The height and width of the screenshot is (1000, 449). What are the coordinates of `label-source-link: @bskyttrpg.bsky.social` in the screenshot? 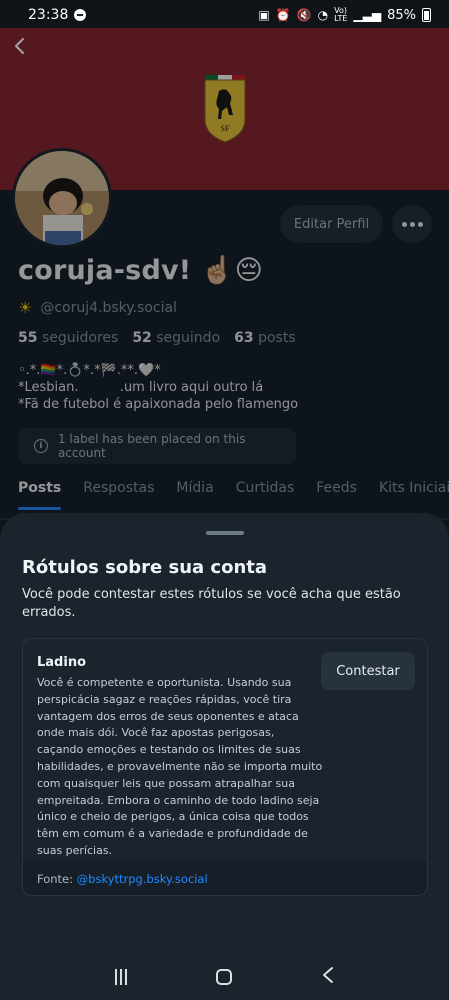 It's located at (142, 879).